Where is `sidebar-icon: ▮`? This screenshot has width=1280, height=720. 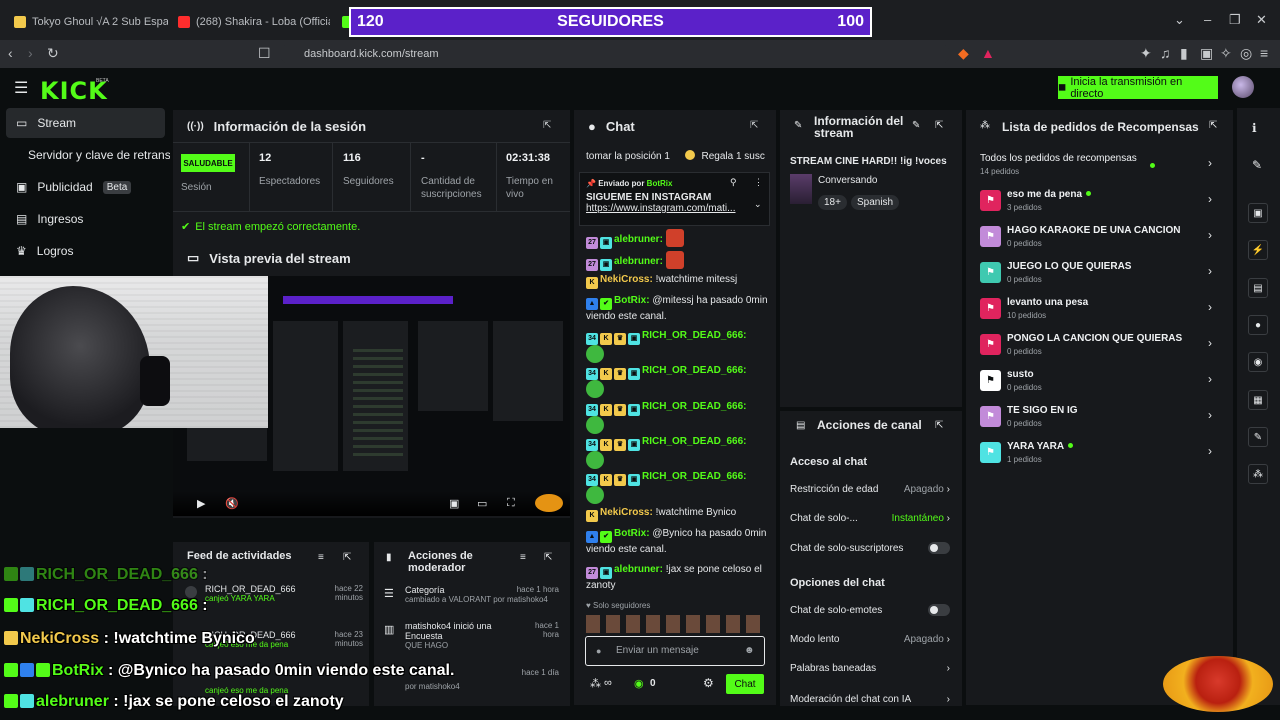 sidebar-icon: ▮ is located at coordinates (1184, 53).